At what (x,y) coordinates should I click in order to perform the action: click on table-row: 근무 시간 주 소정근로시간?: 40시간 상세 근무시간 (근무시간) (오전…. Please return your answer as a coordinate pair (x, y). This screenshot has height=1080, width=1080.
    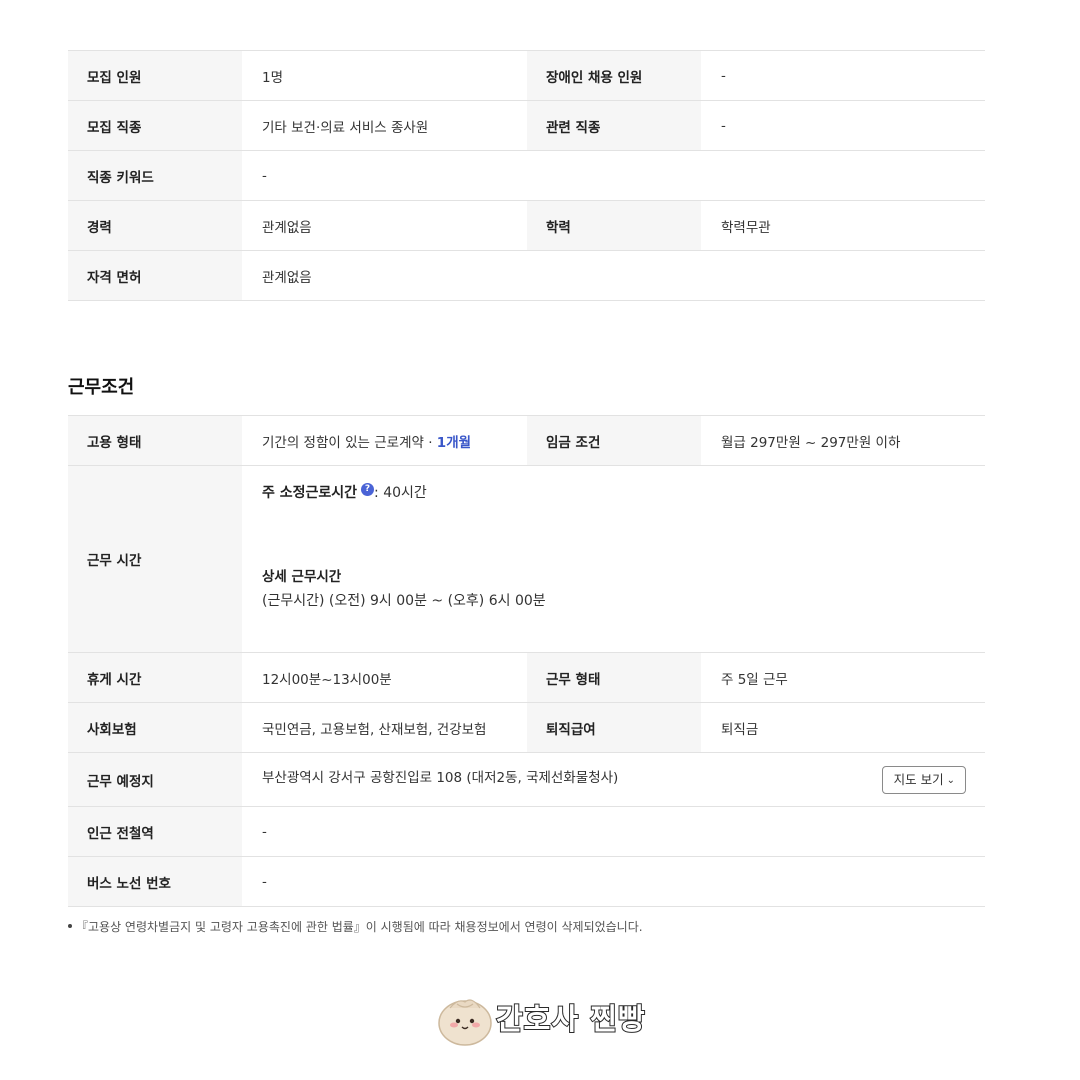
    Looking at the image, I should click on (526, 559).